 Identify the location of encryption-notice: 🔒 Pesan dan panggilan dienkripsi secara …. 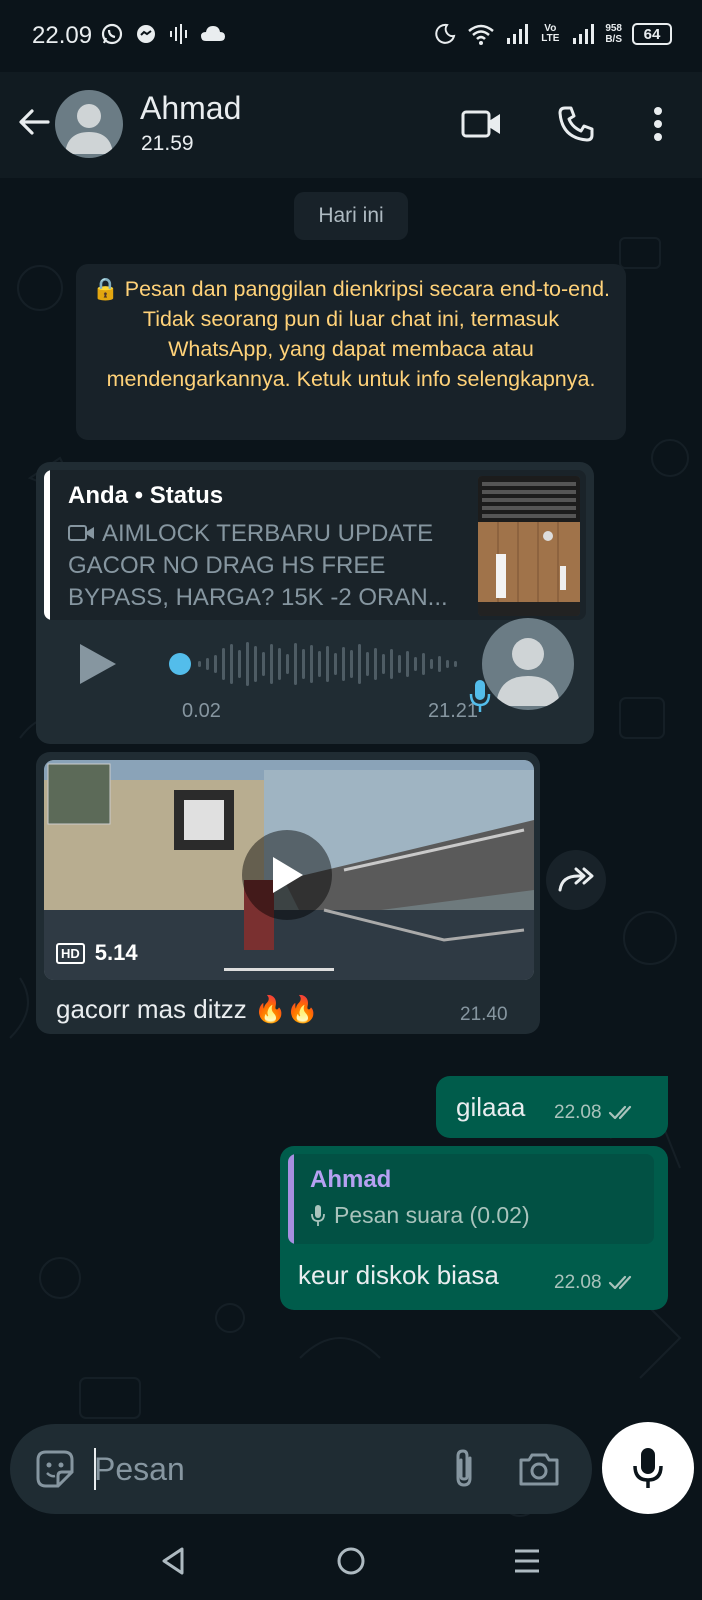
(351, 352).